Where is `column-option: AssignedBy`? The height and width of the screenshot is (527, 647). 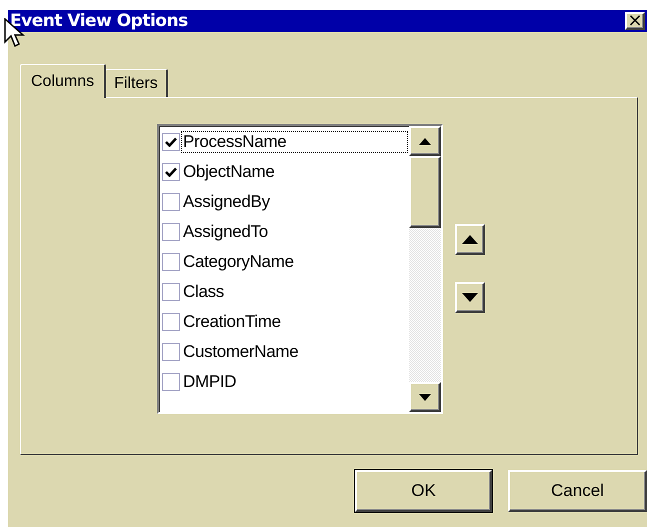 column-option: AssignedBy is located at coordinates (226, 202).